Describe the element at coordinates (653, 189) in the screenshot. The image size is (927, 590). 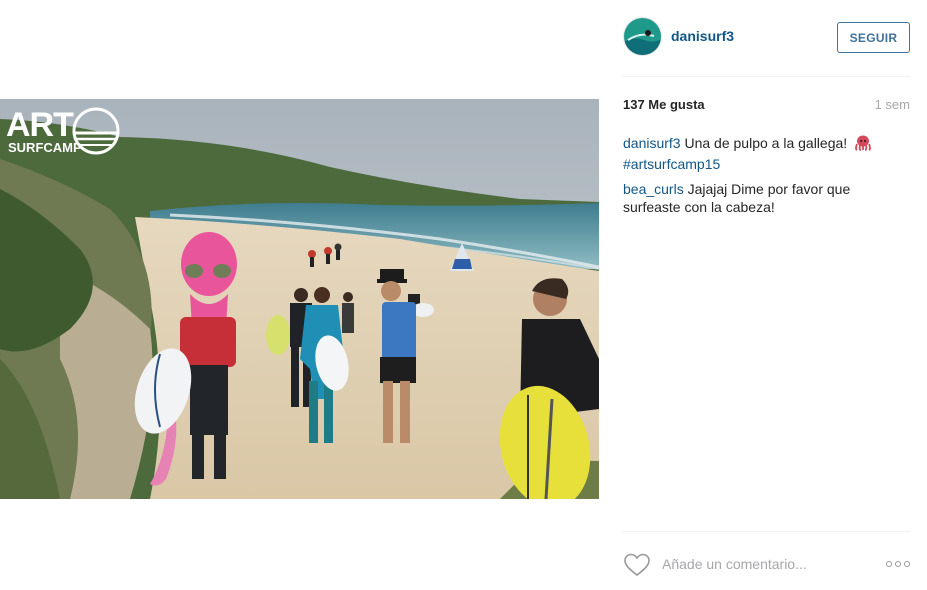
I see `comment-username: bea_curls` at that location.